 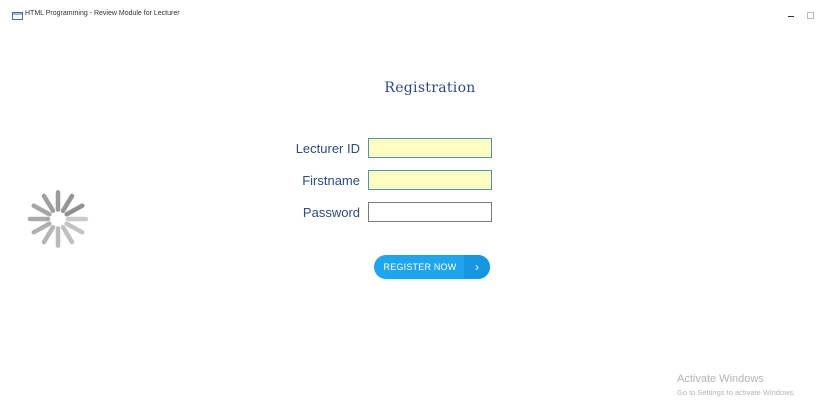 What do you see at coordinates (58, 219) in the screenshot?
I see `loading-spinner-icon` at bounding box center [58, 219].